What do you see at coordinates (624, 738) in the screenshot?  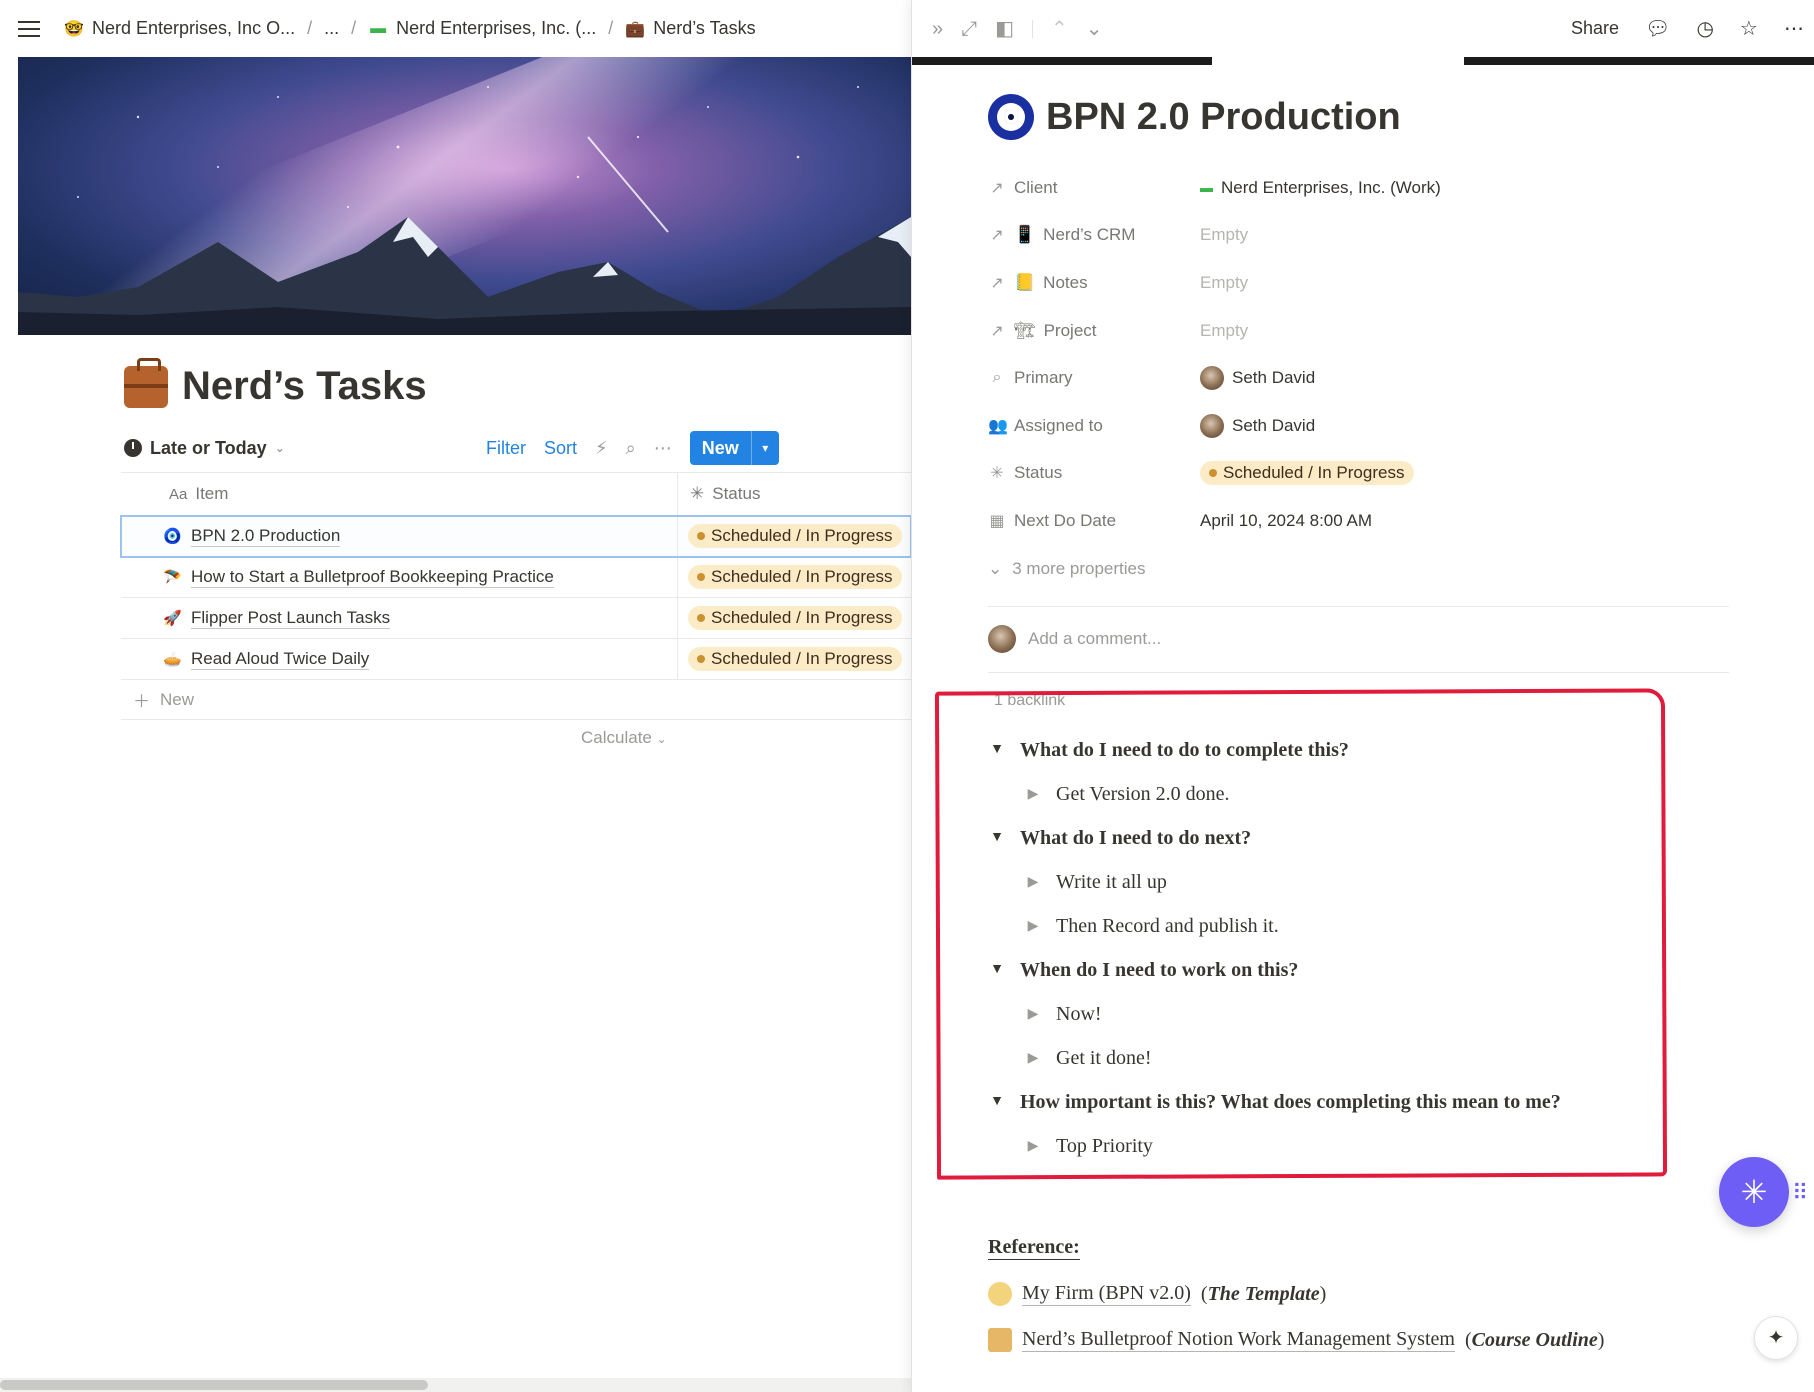 I see `calculate-button: Calculate ⌄` at bounding box center [624, 738].